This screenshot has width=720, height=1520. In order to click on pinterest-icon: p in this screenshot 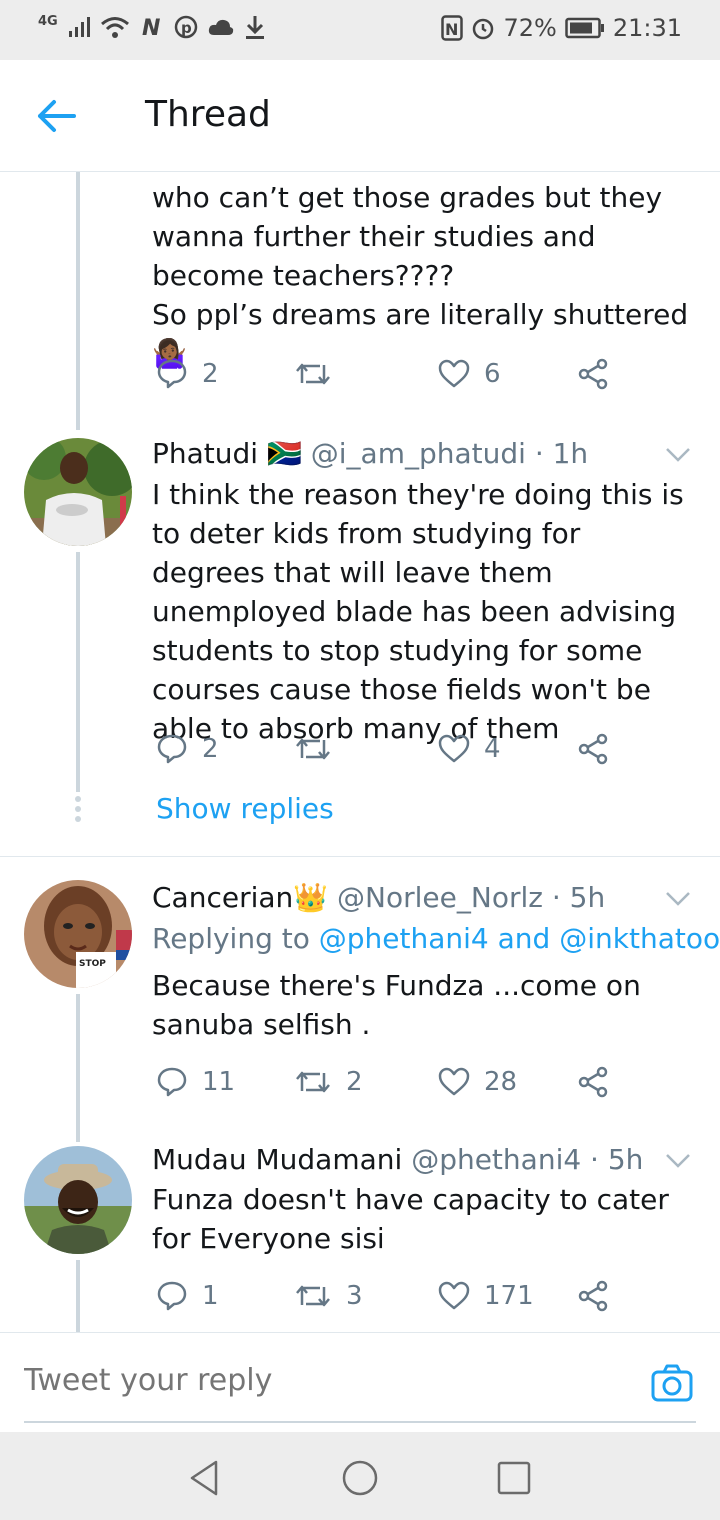, I will do `click(185, 27)`.